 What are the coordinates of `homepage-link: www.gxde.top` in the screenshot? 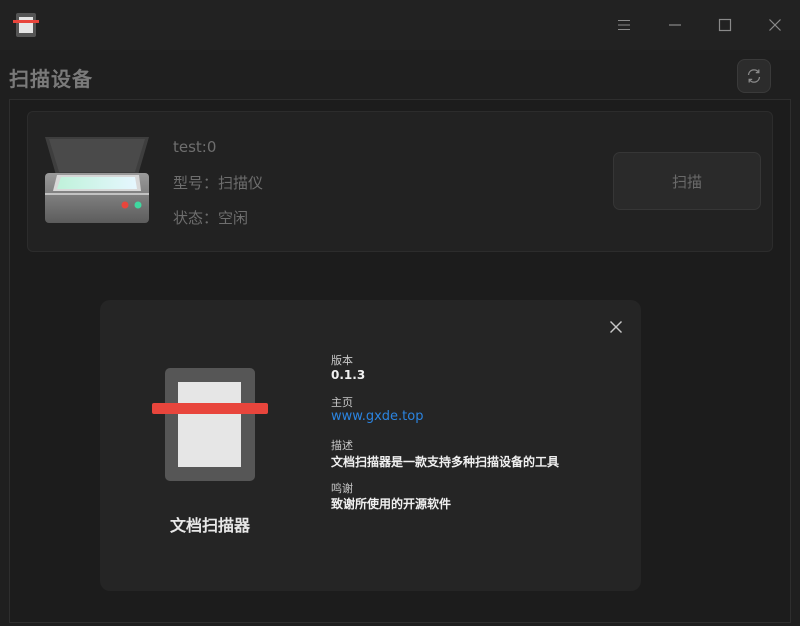 It's located at (377, 416).